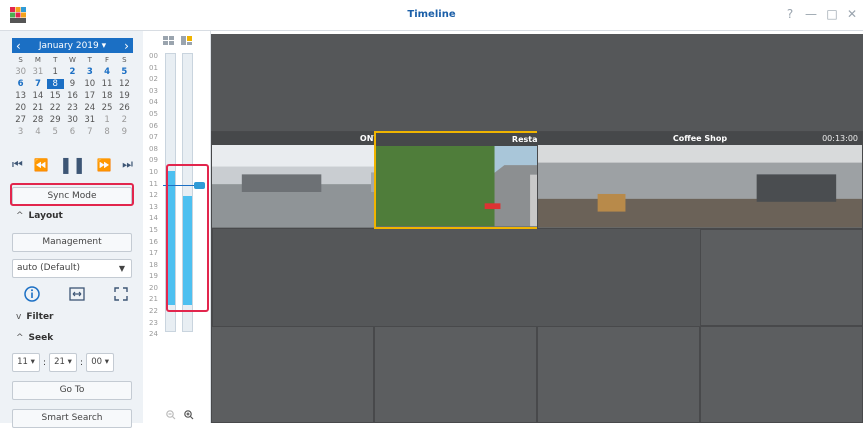 The image size is (863, 428). Describe the element at coordinates (40, 317) in the screenshot. I see `filter-section-label: Filter` at that location.